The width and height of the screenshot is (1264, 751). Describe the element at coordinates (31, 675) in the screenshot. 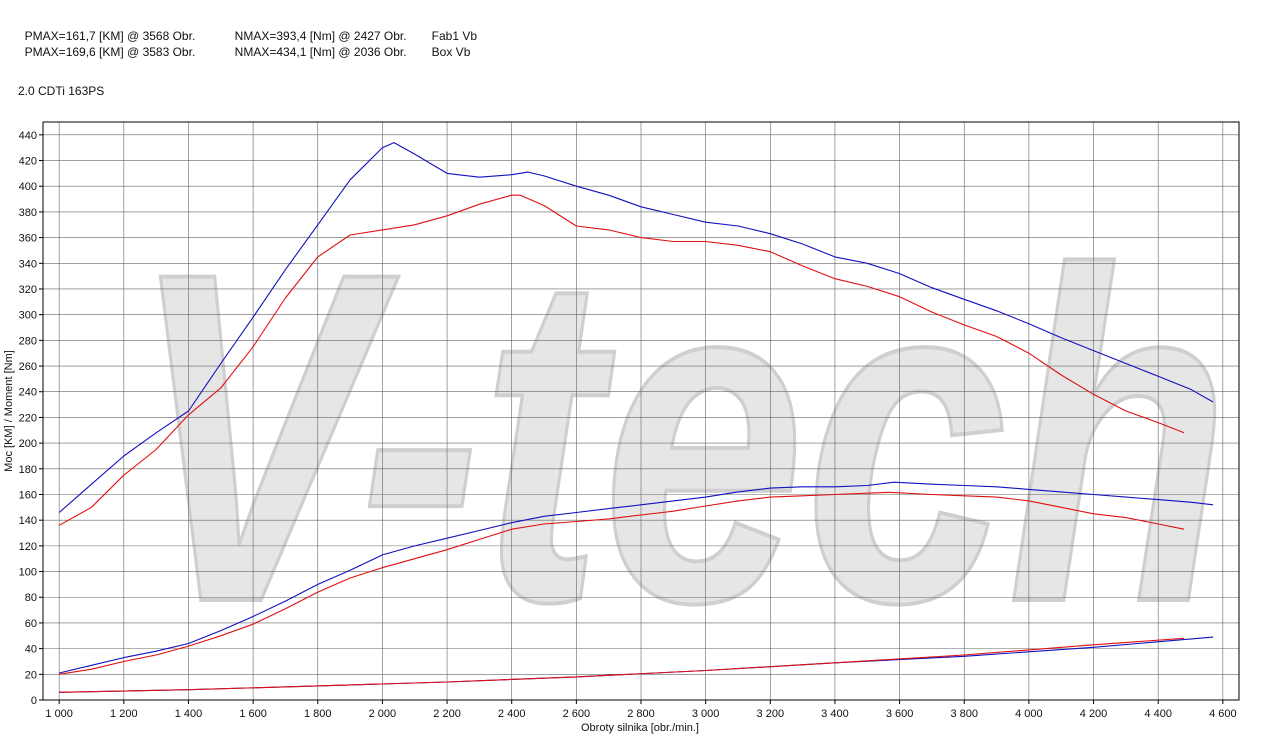

I see `y-tick-label: 20` at that location.